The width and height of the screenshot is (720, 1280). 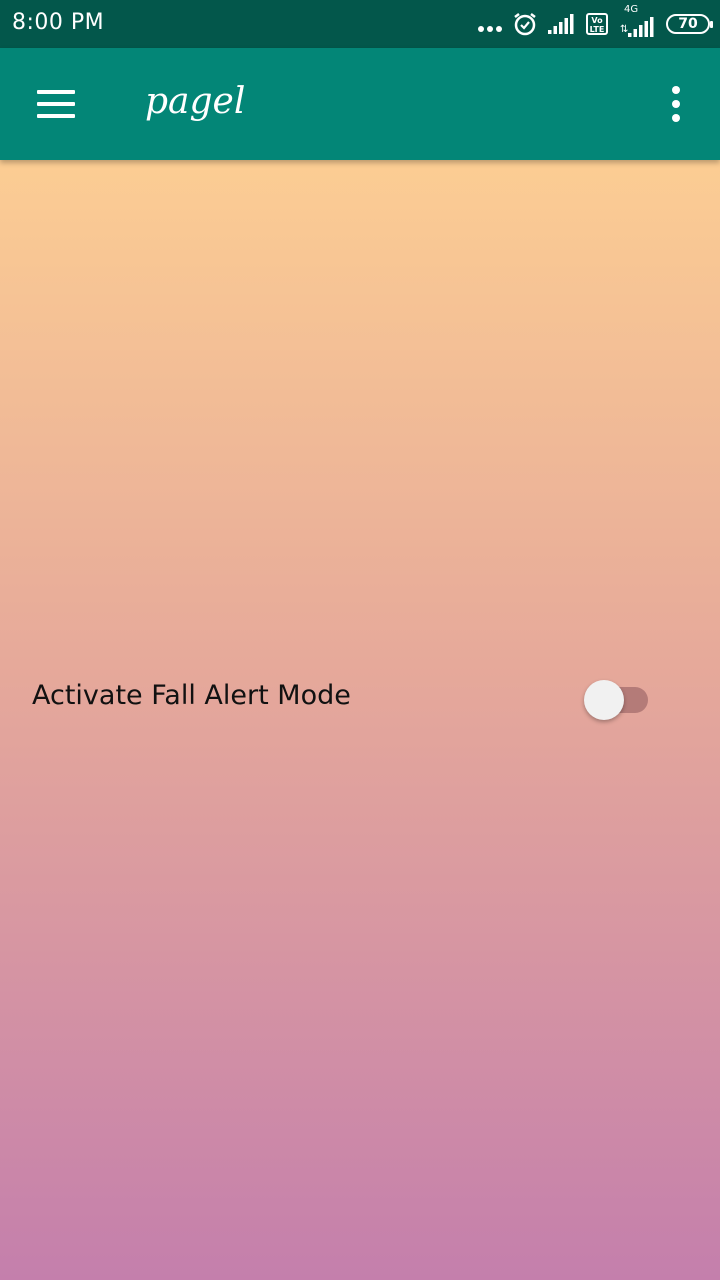 I want to click on toggle-thumb, so click(x=604, y=700).